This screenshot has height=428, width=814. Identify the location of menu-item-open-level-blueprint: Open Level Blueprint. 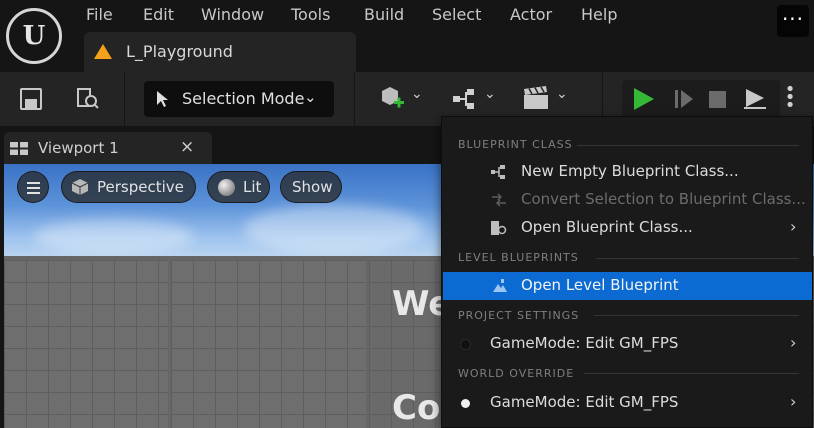
(627, 286).